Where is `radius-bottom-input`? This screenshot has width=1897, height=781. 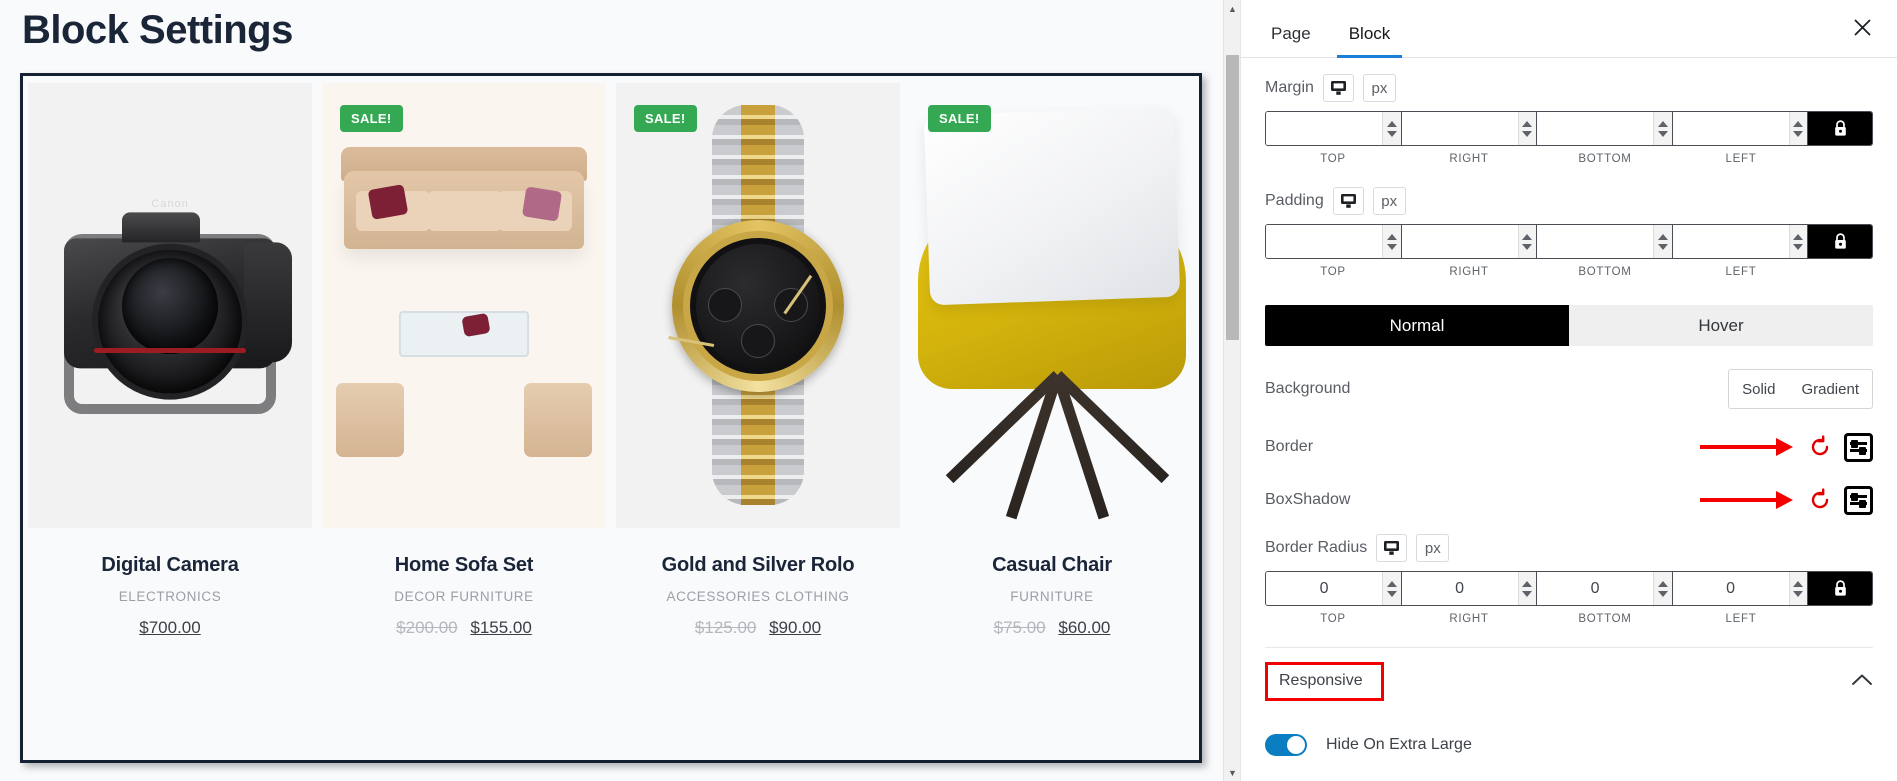 radius-bottom-input is located at coordinates (1595, 588).